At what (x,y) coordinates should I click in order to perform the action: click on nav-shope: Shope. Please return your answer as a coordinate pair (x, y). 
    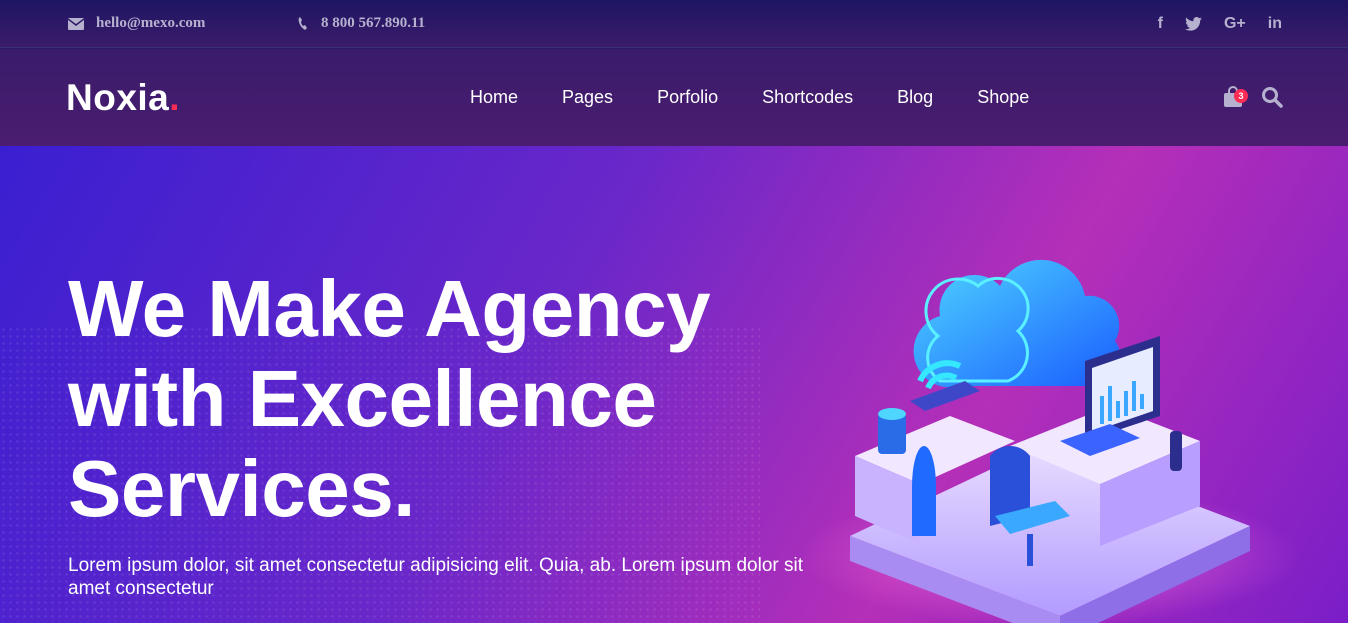
    Looking at the image, I should click on (1003, 97).